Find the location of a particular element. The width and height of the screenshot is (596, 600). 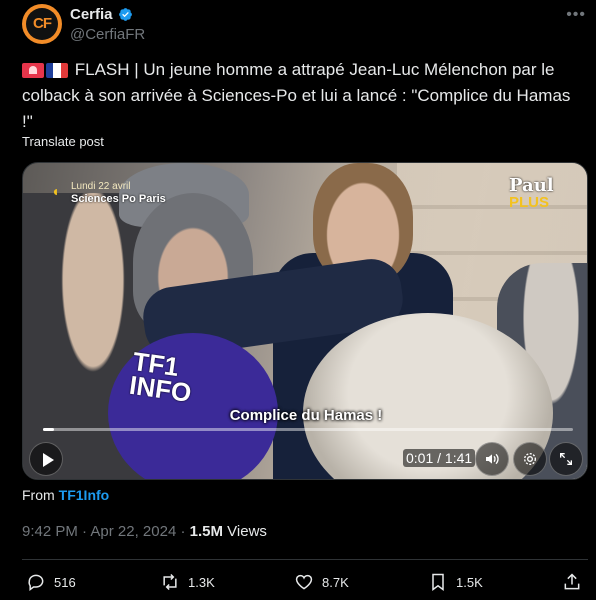

volume-icon is located at coordinates (492, 459).